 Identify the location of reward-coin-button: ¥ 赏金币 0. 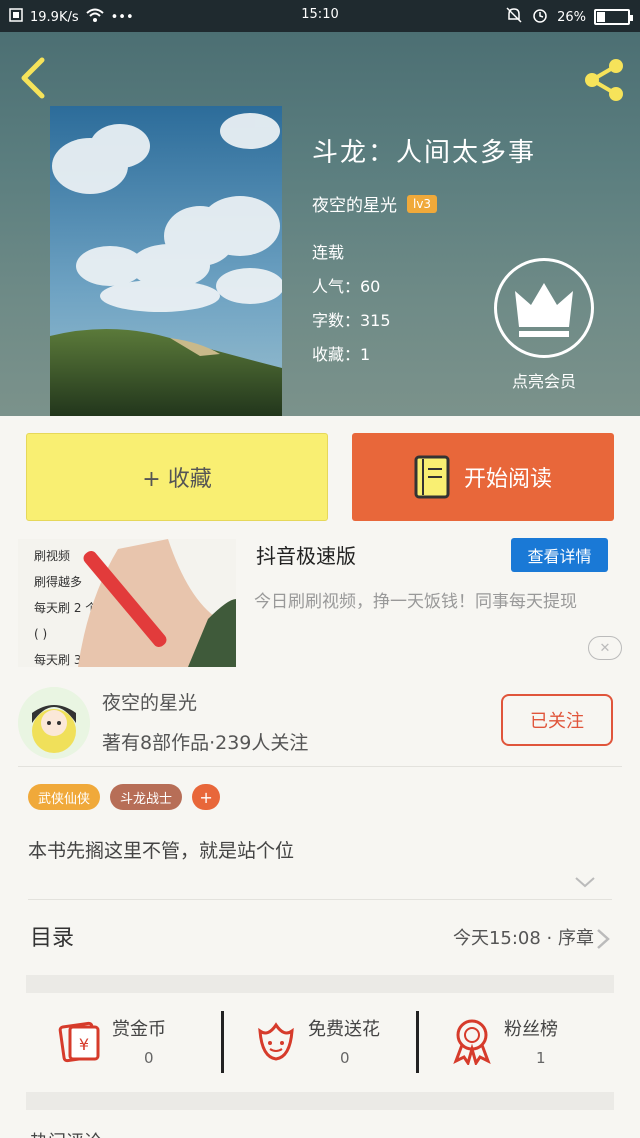
(124, 1041).